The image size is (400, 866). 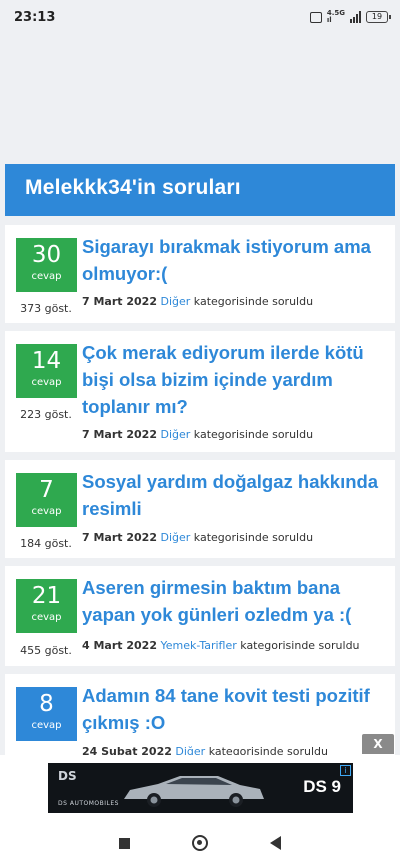 What do you see at coordinates (194, 791) in the screenshot?
I see `car-image` at bounding box center [194, 791].